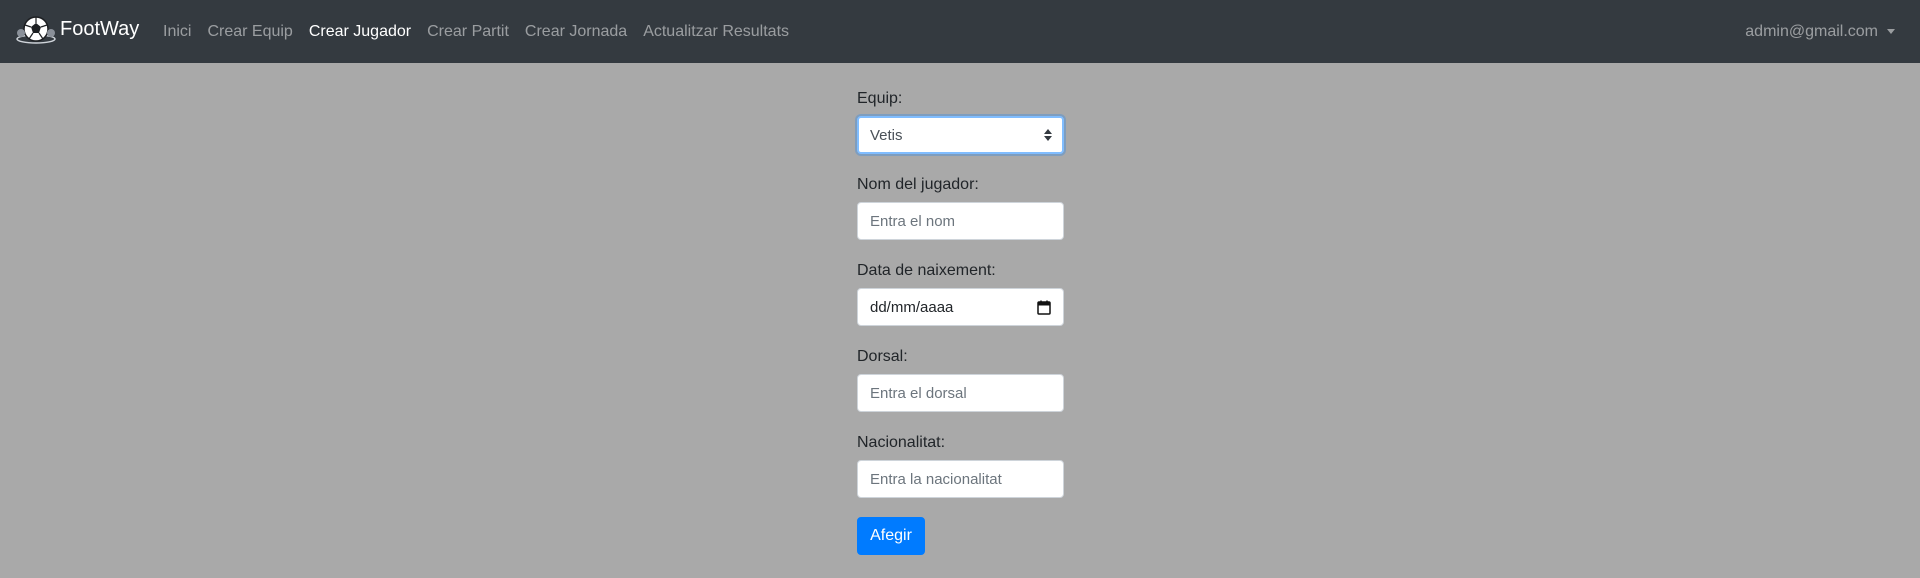 The width and height of the screenshot is (1920, 578). I want to click on nav-item-inici: Inici, so click(177, 32).